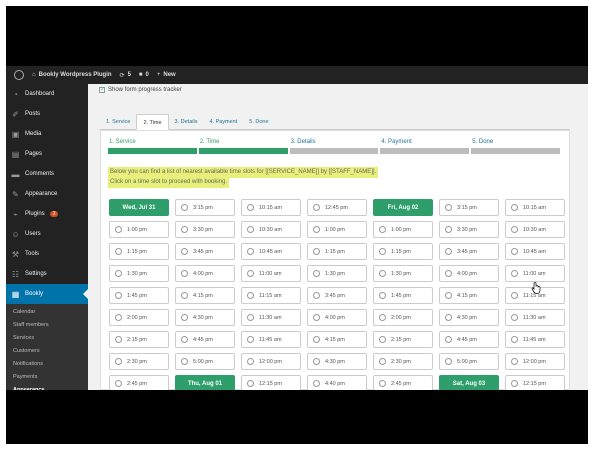 Image resolution: width=595 pixels, height=450 pixels. I want to click on time-slot: 11:15 am, so click(271, 295).